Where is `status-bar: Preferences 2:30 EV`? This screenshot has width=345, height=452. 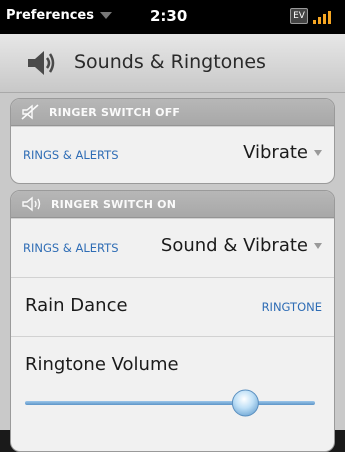 status-bar: Preferences 2:30 EV is located at coordinates (172, 17).